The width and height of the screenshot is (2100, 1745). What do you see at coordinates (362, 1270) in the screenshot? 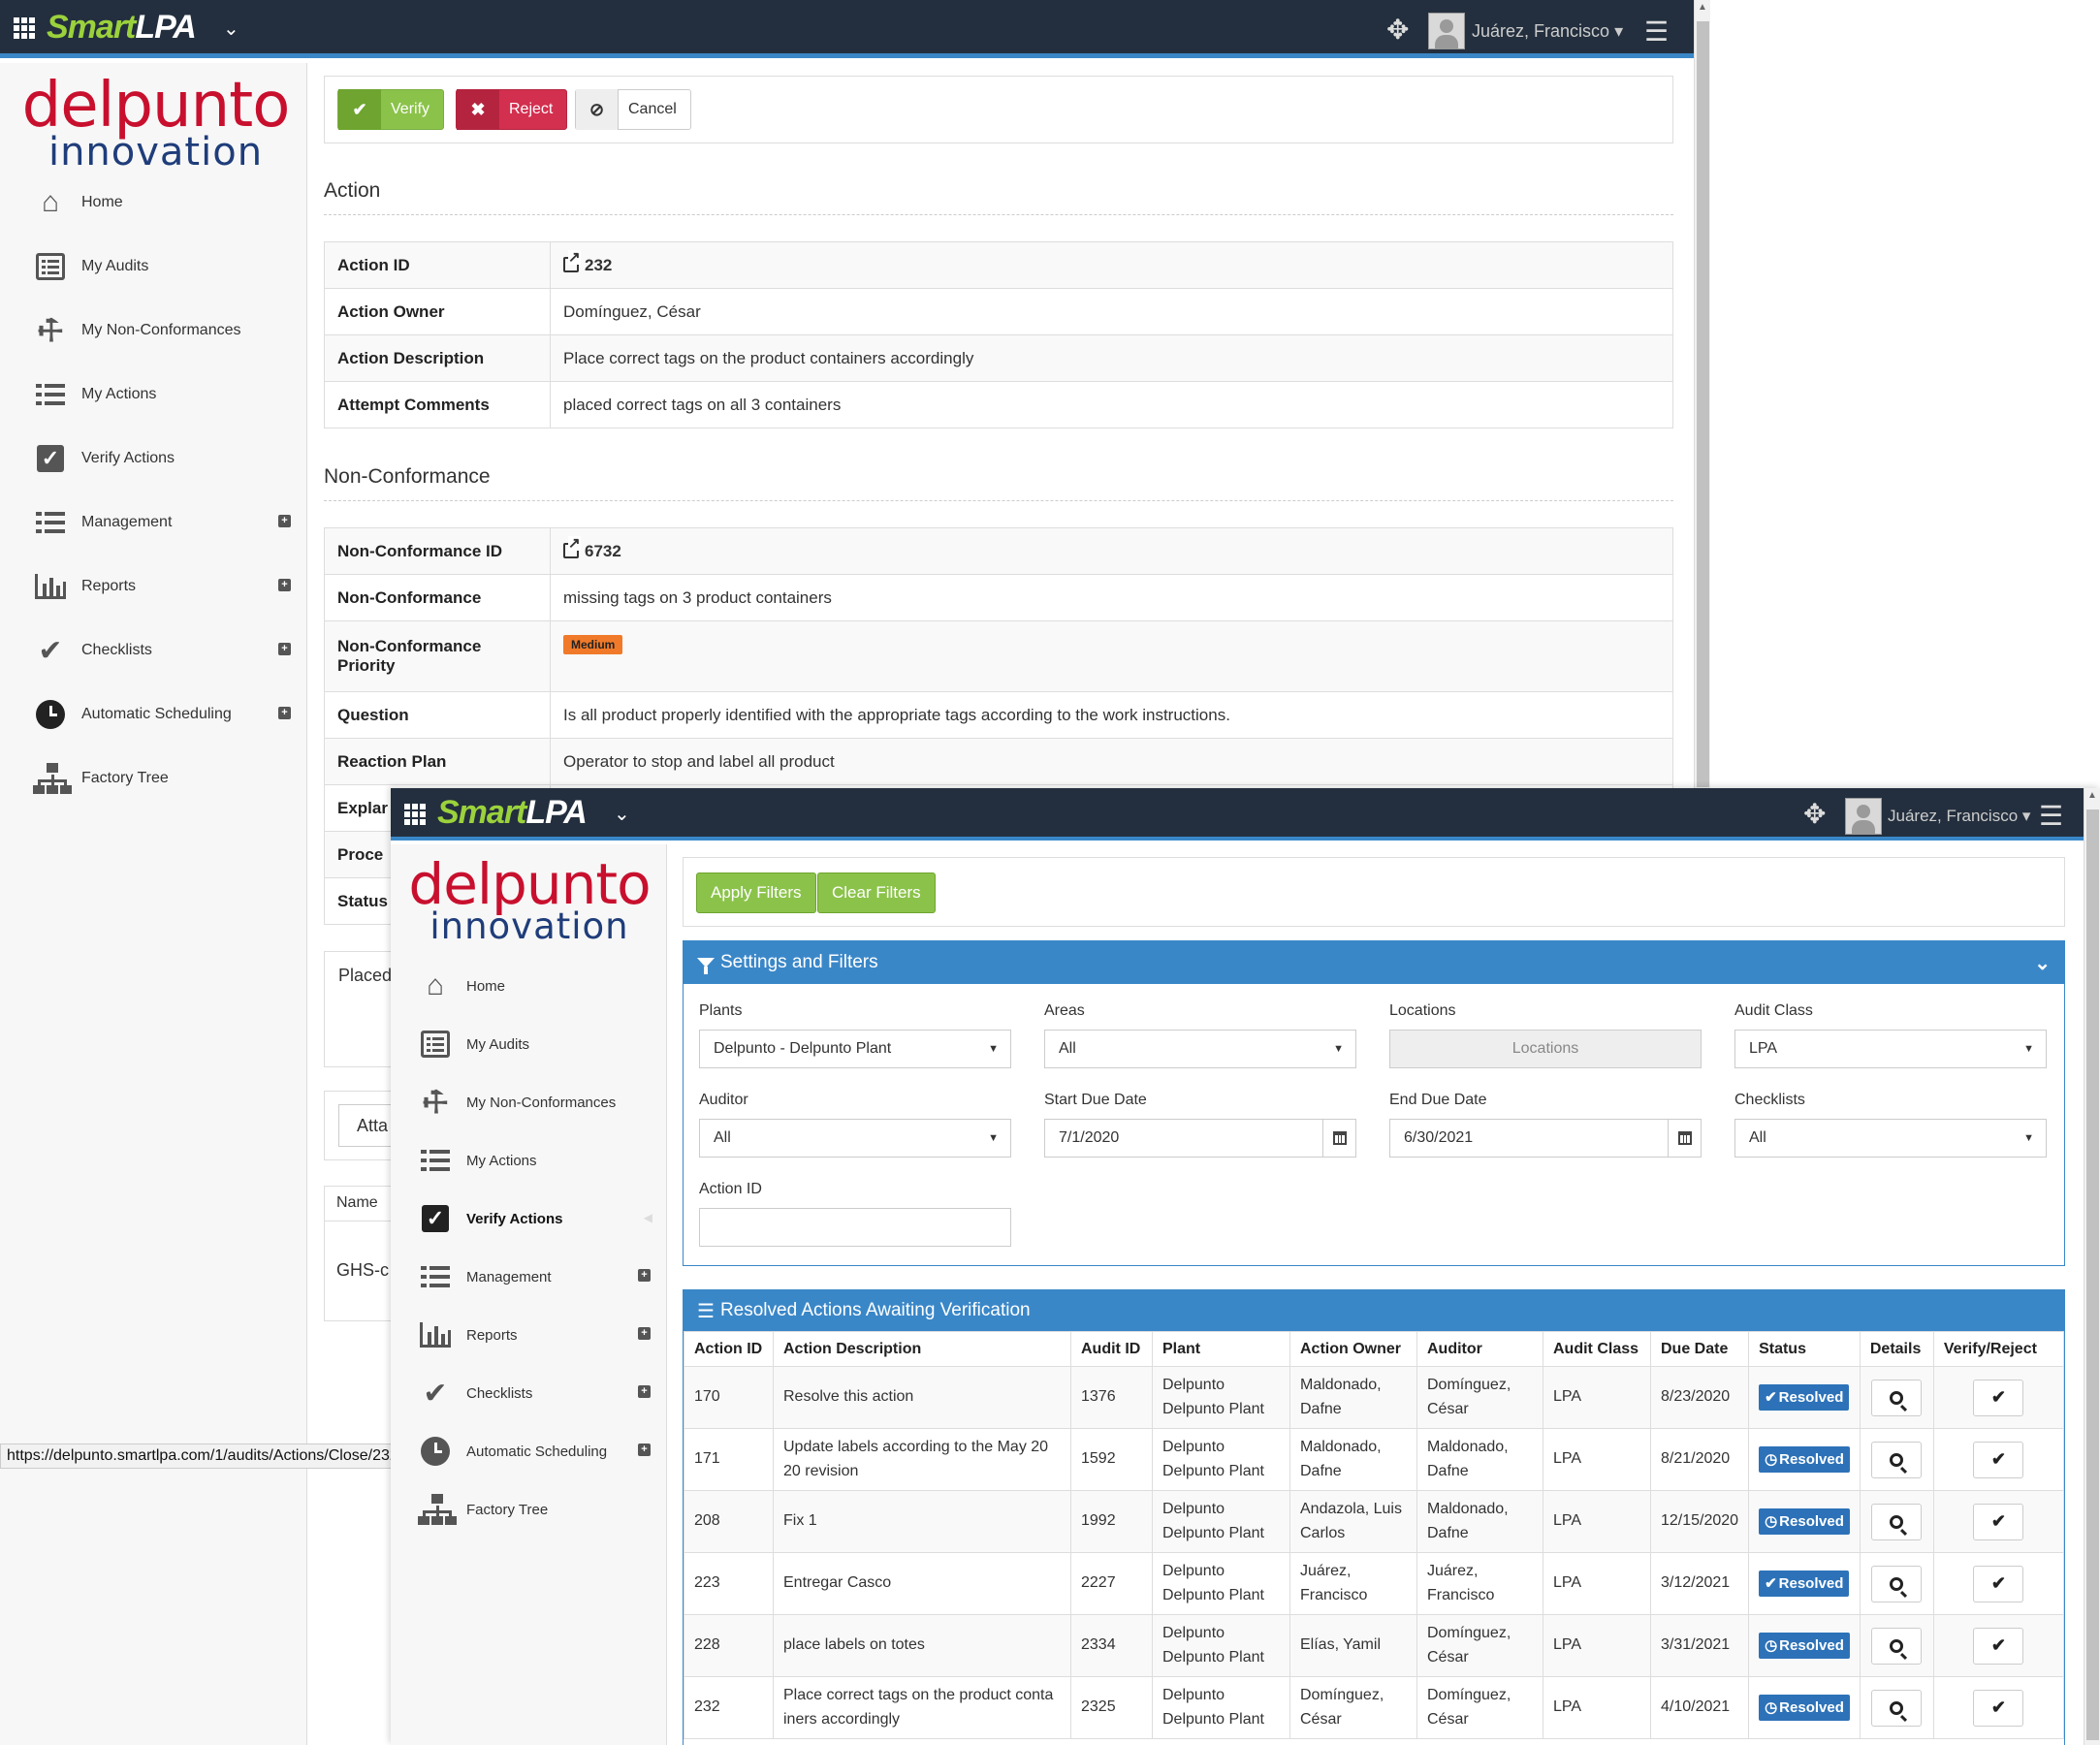
I see `file-link: GHS-c` at bounding box center [362, 1270].